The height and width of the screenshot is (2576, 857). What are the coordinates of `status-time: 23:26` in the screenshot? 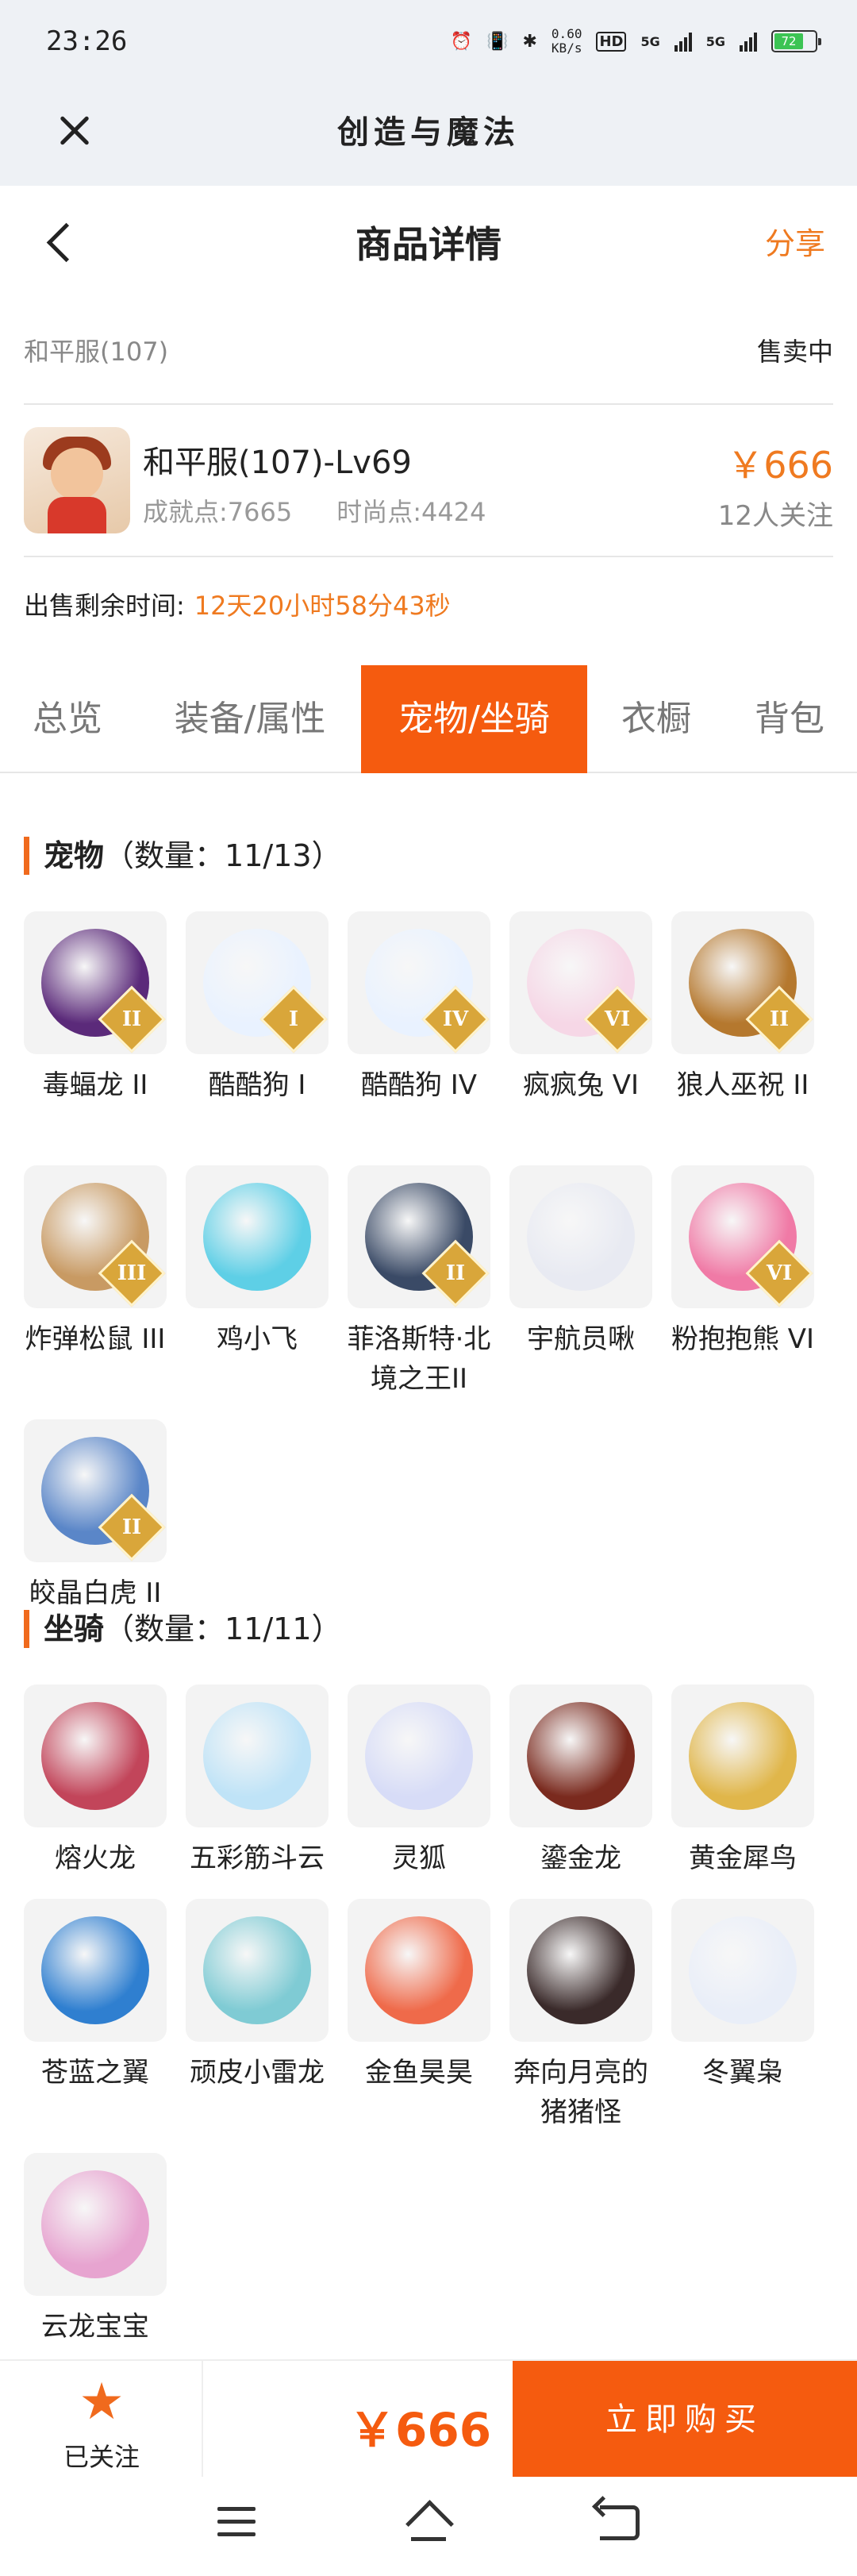 It's located at (87, 41).